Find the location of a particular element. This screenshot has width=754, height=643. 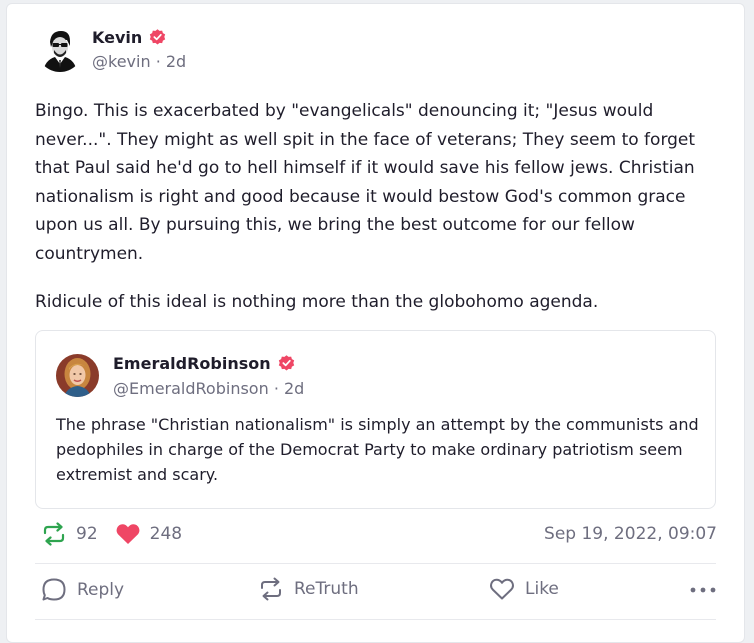

reply-button: Reply is located at coordinates (82, 590).